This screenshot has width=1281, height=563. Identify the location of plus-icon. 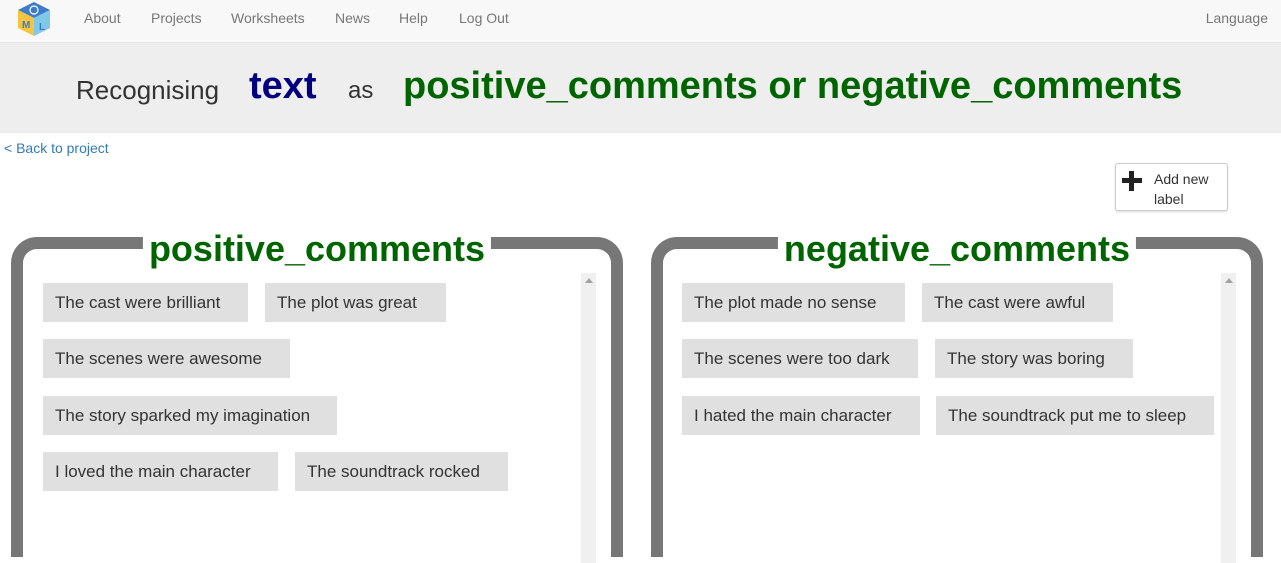
(1132, 181).